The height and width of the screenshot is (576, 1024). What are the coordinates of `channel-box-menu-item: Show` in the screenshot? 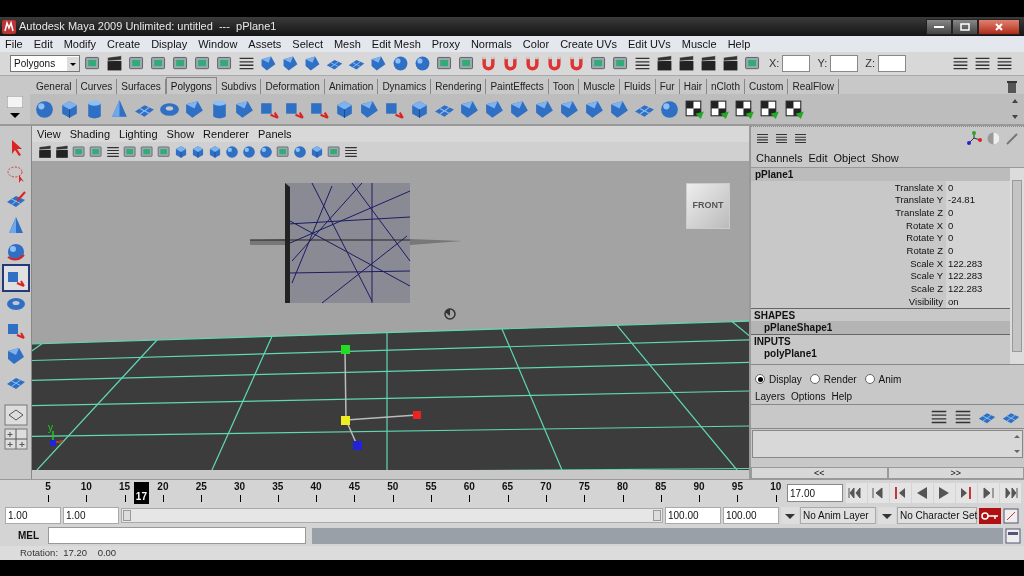 It's located at (885, 158).